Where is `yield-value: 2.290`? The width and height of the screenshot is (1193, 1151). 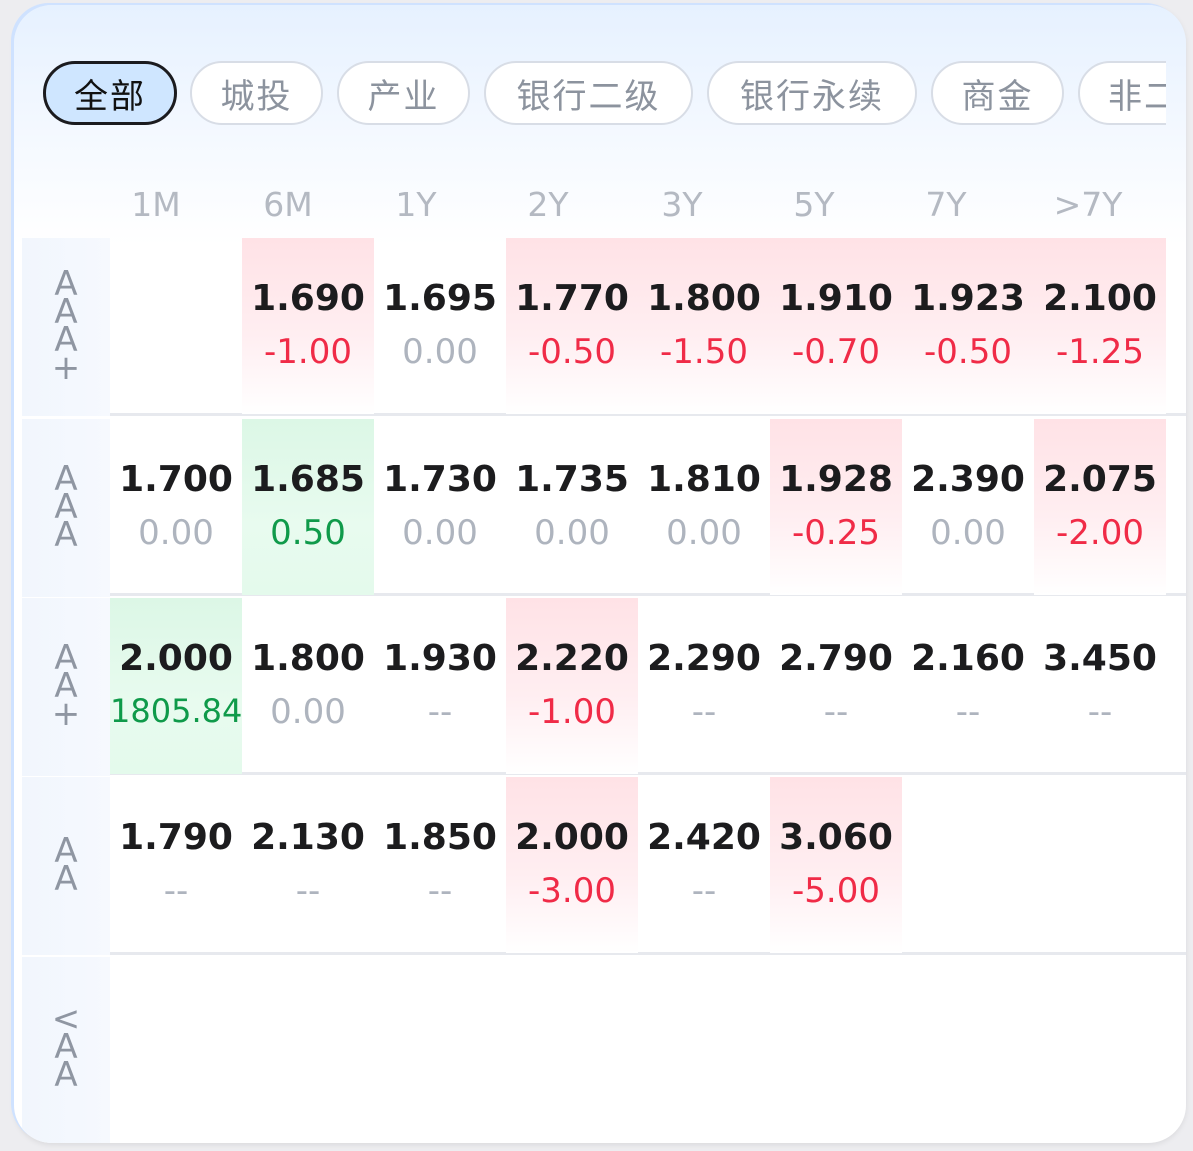
yield-value: 2.290 is located at coordinates (704, 658).